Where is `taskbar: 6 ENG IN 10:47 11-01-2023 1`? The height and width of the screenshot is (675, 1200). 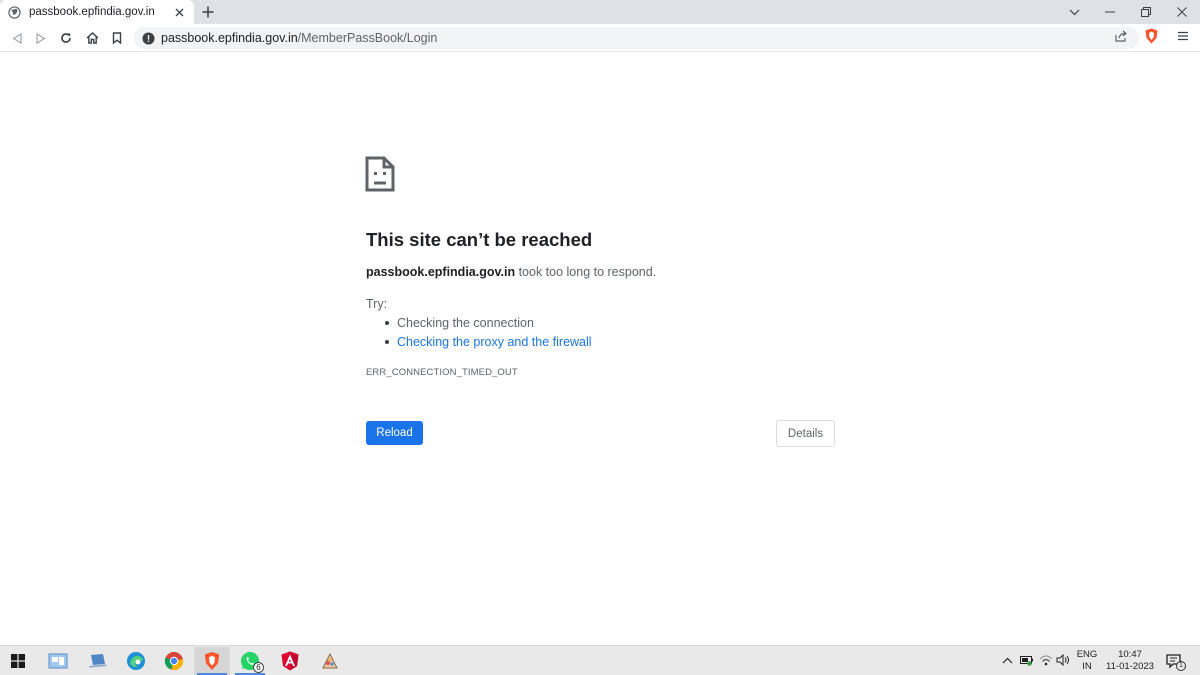
taskbar: 6 ENG IN 10:47 11-01-2023 1 is located at coordinates (600, 660).